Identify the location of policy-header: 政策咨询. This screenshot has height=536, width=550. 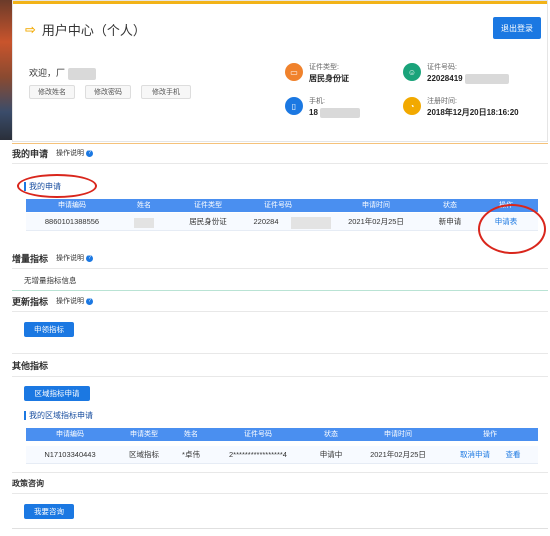
(28, 483).